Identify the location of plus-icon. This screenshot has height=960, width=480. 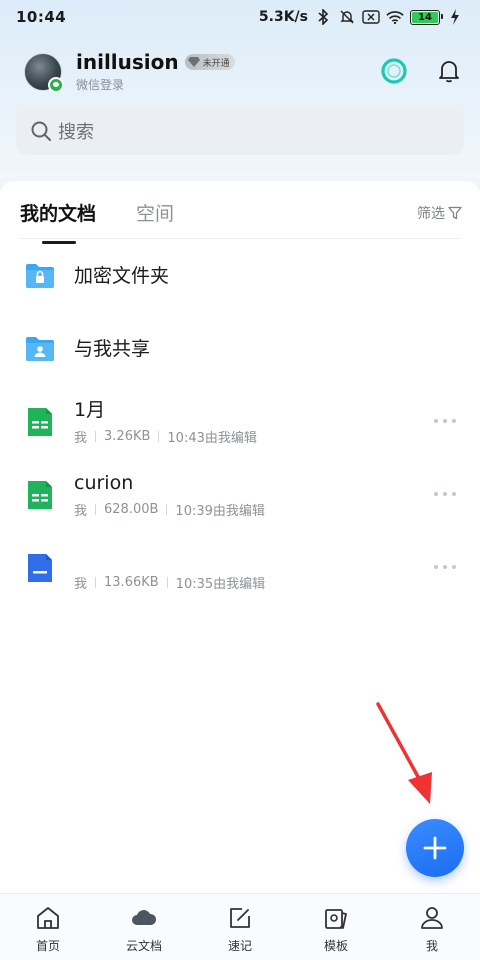
(435, 848).